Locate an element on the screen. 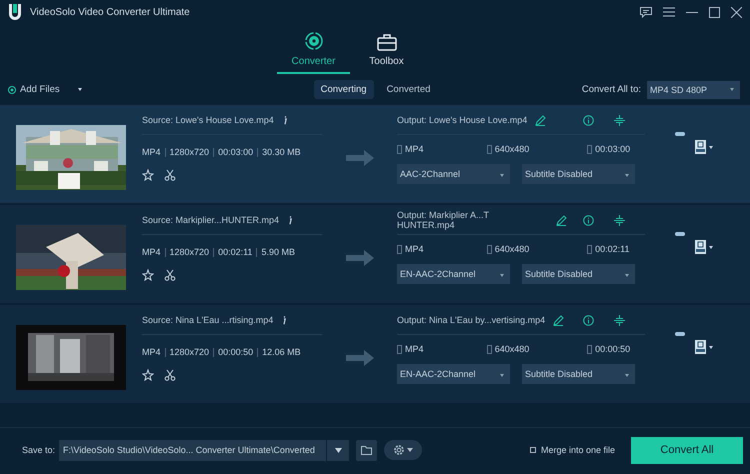 The height and width of the screenshot is (474, 750). add-icon is located at coordinates (12, 90).